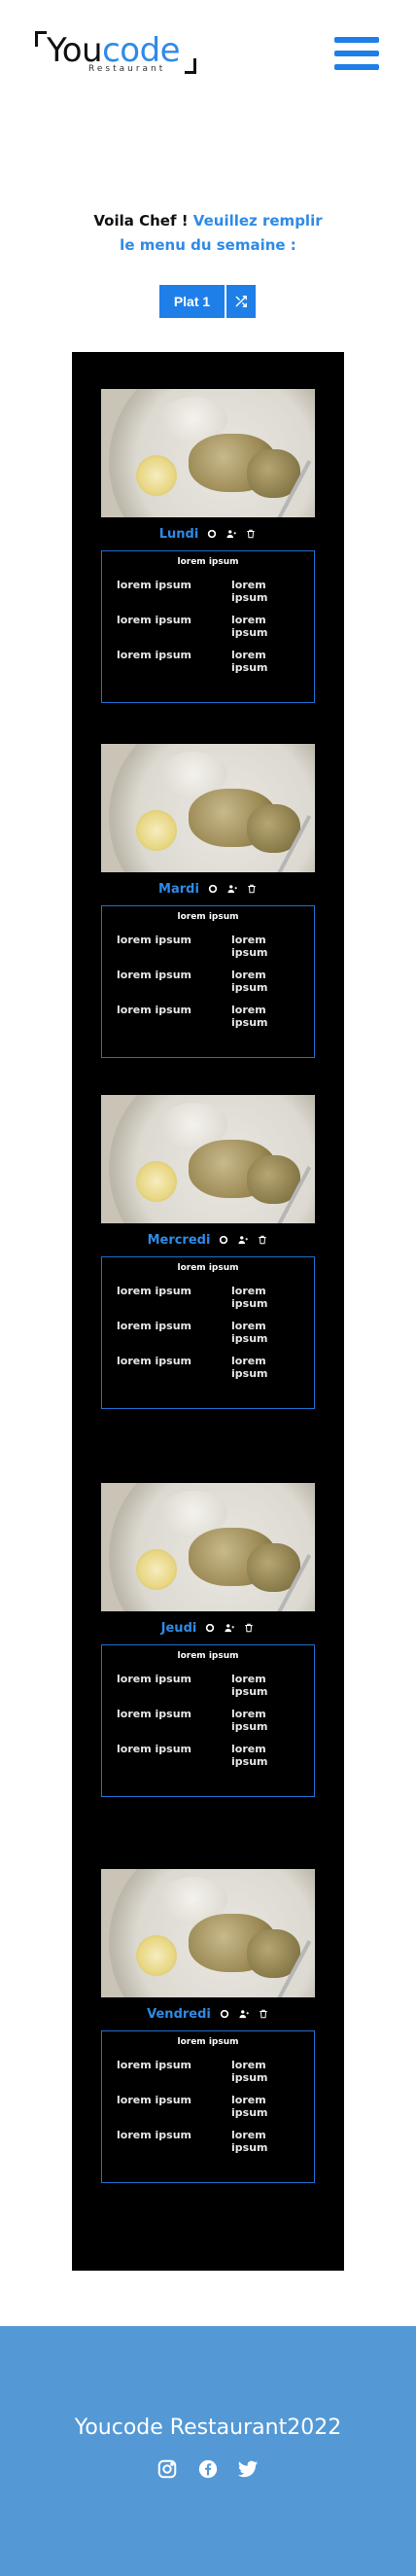 The width and height of the screenshot is (416, 2576). Describe the element at coordinates (115, 52) in the screenshot. I see `logo: Youcode Restaurant` at that location.